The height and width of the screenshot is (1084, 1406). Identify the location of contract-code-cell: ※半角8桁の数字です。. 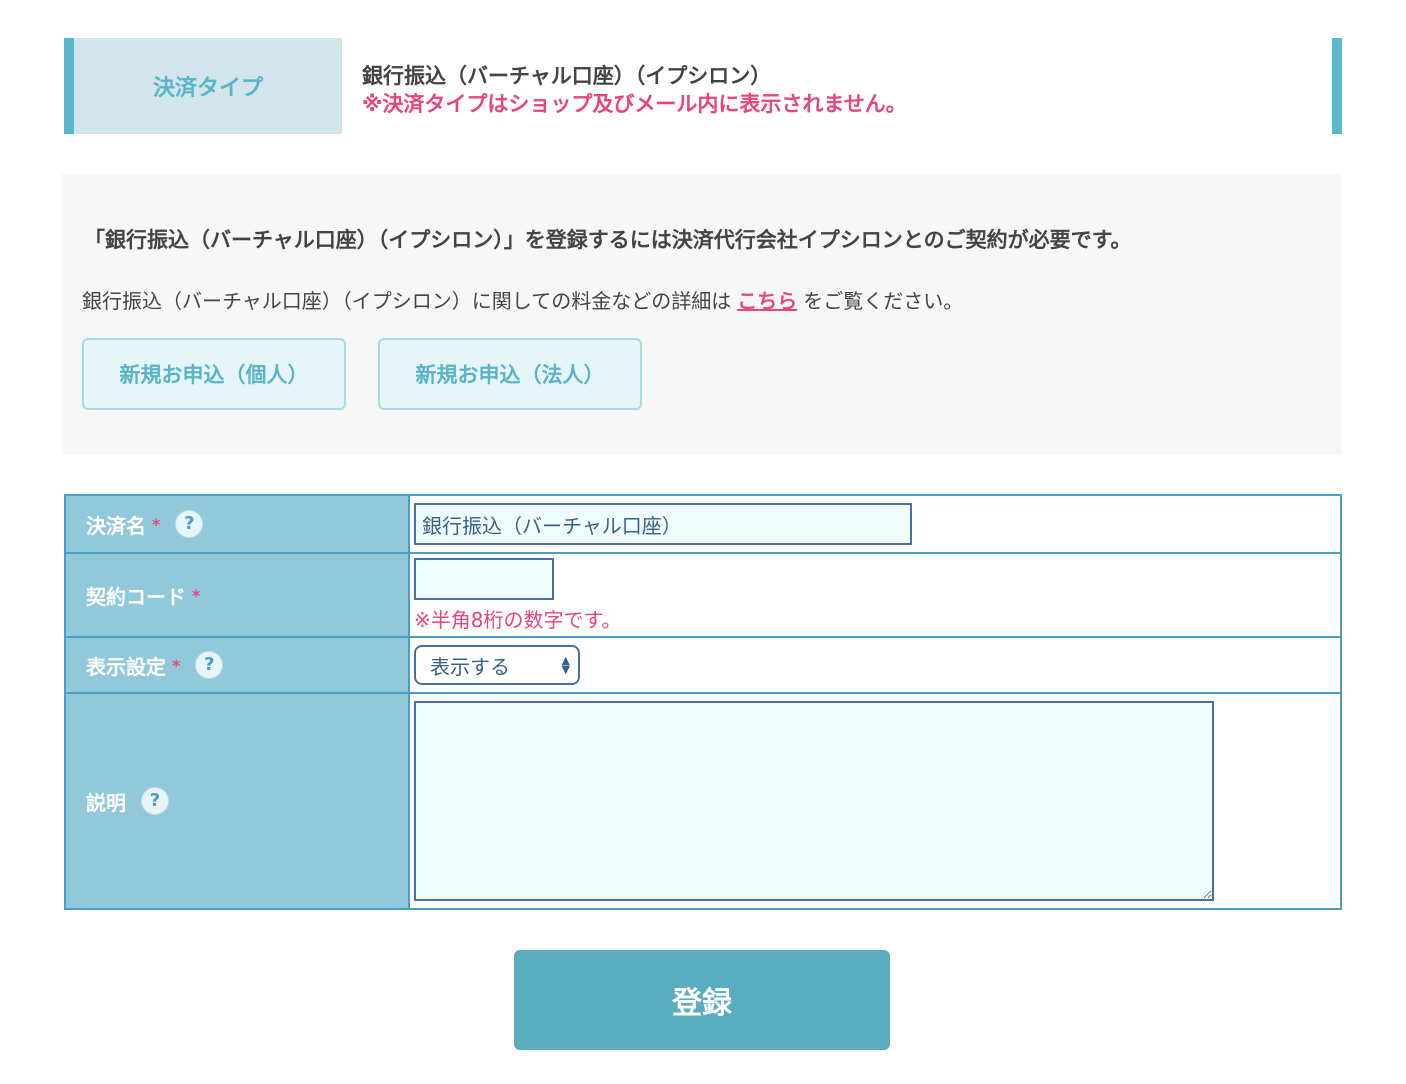
(875, 595).